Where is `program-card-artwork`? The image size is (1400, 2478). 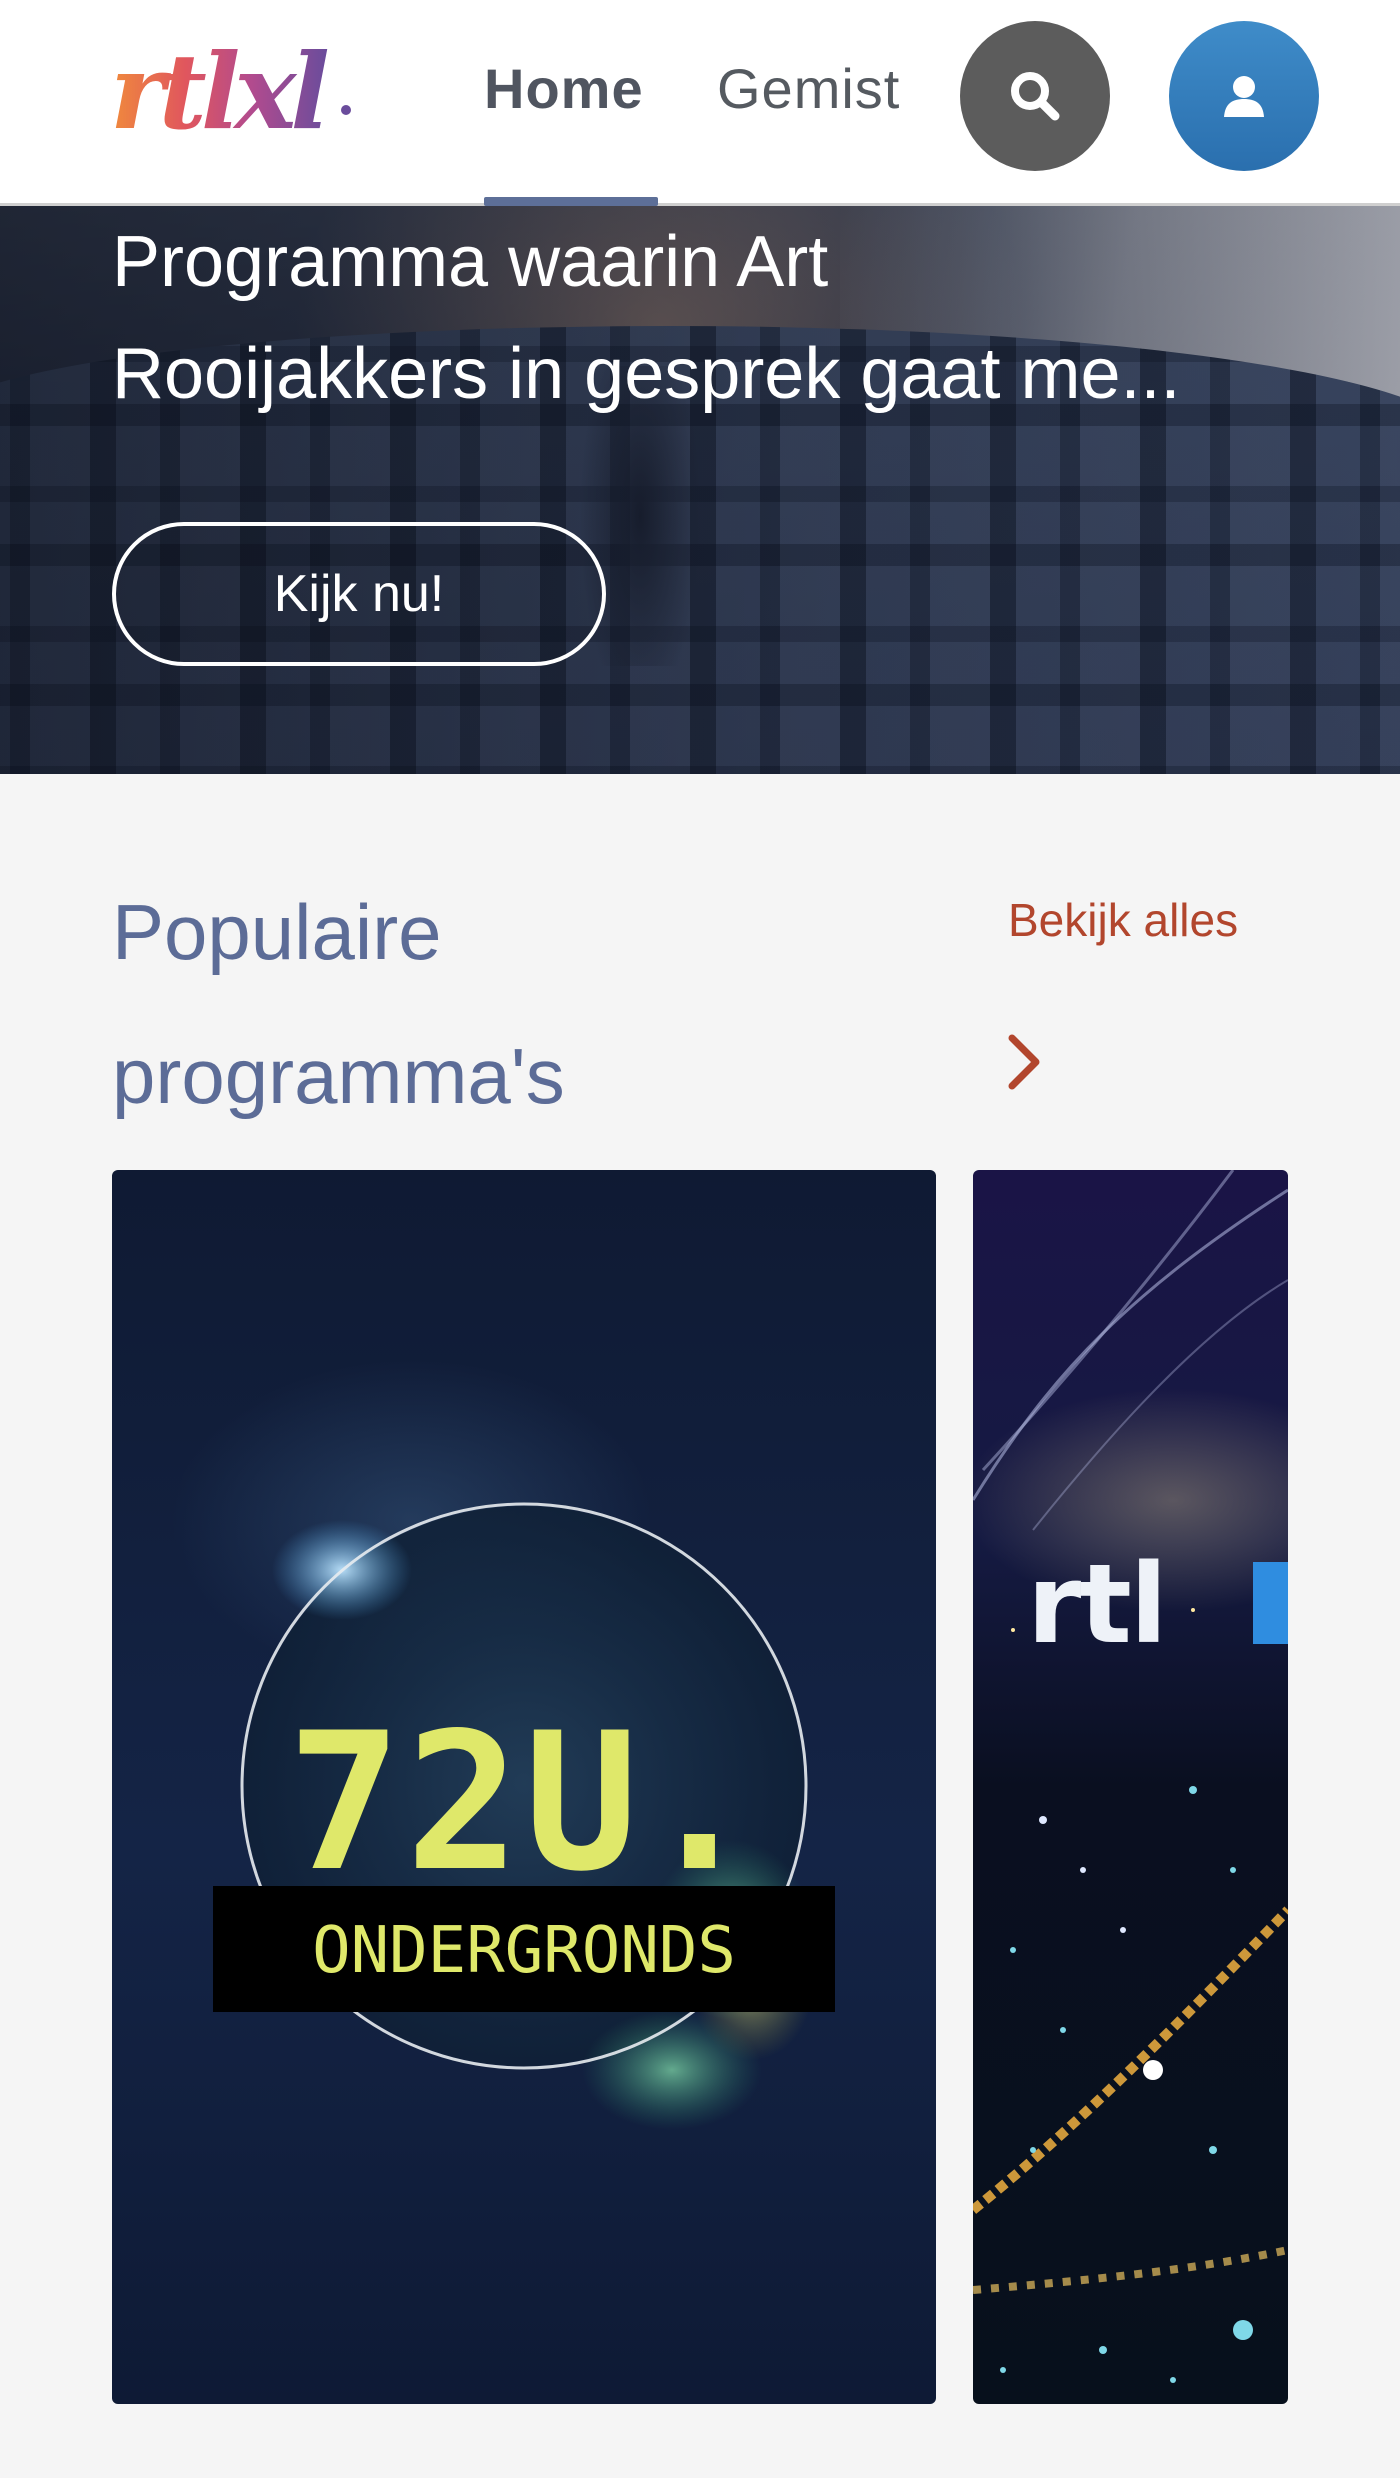
program-card-artwork is located at coordinates (1130, 1776).